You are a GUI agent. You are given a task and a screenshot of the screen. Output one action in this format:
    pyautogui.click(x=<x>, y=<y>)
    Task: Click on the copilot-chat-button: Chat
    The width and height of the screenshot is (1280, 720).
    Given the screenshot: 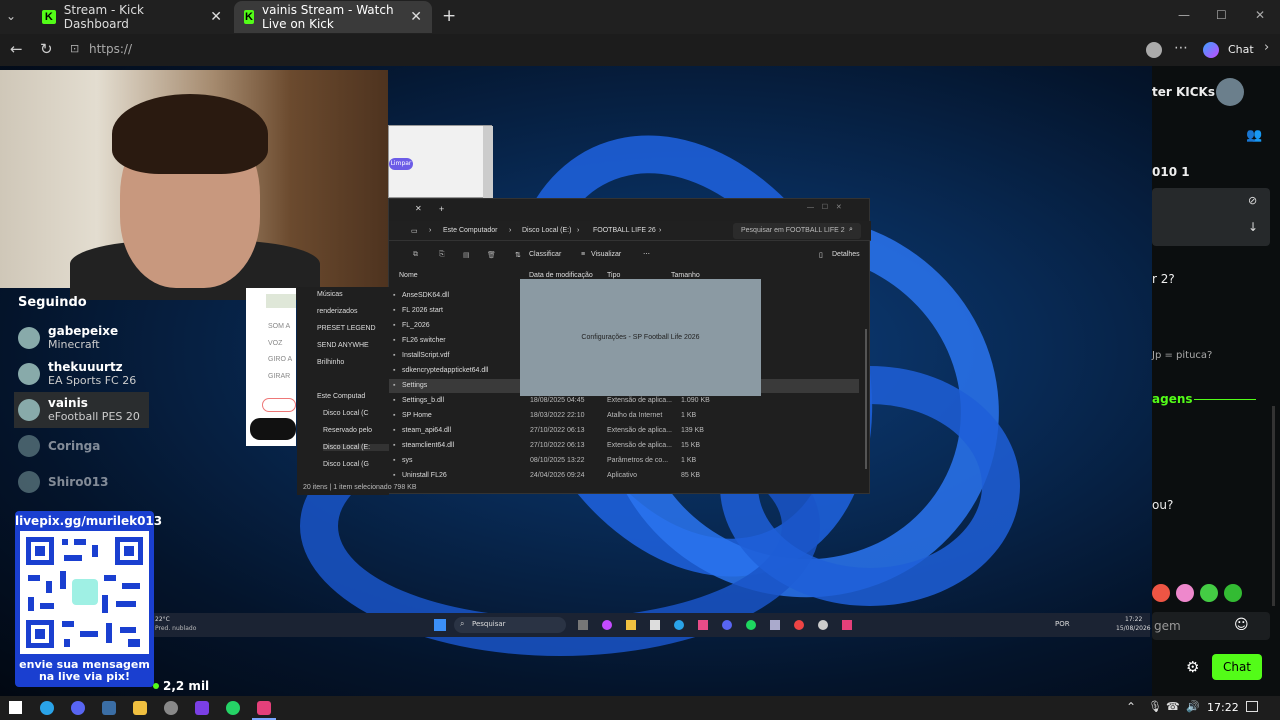 What is the action you would take?
    pyautogui.click(x=1241, y=49)
    